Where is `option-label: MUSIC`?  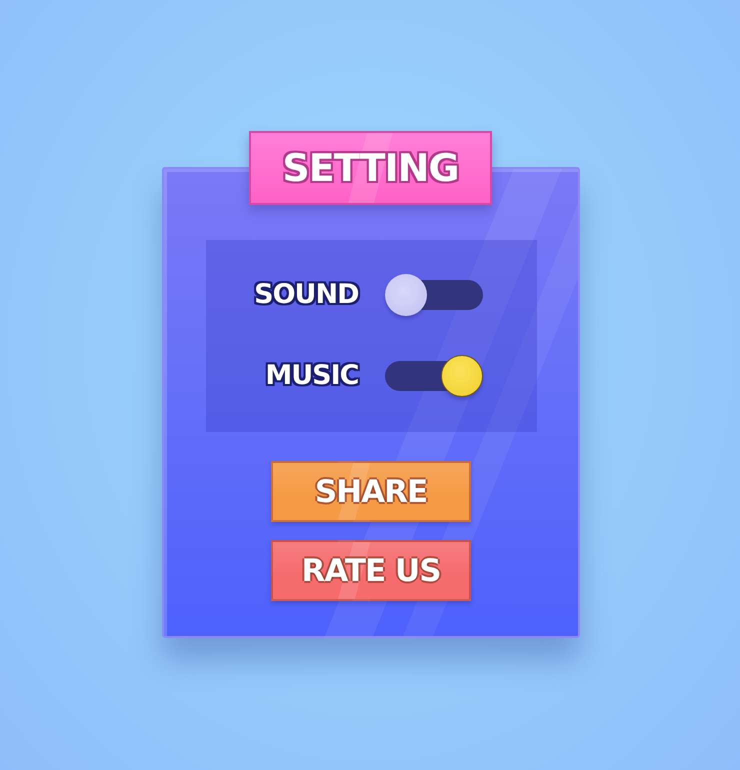
option-label: MUSIC is located at coordinates (311, 376).